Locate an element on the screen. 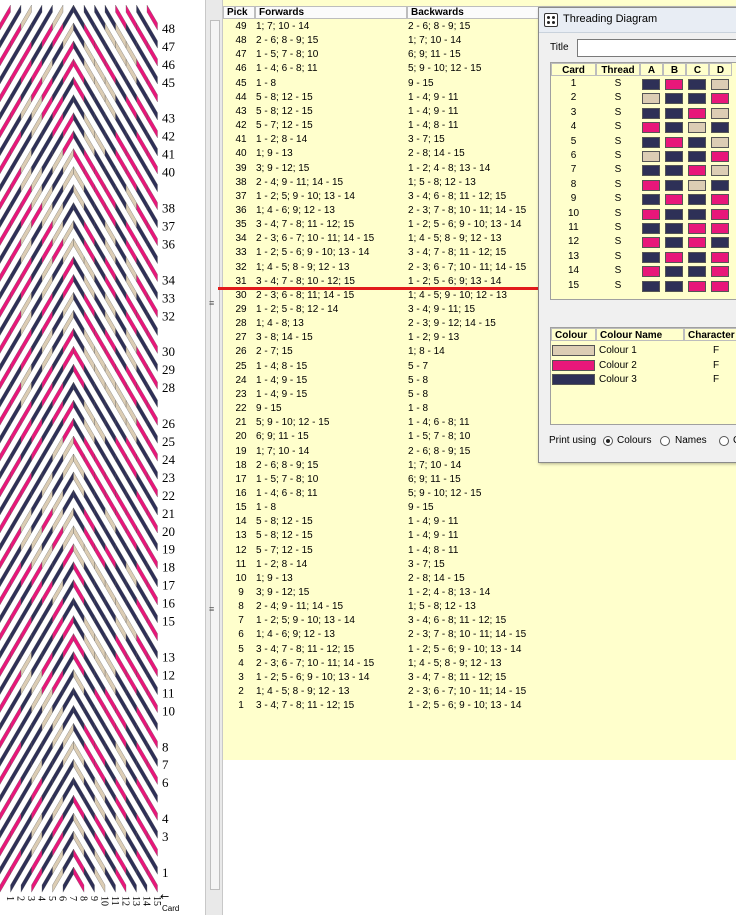 This screenshot has width=736, height=915. vertical-scrollbar is located at coordinates (215, 455).